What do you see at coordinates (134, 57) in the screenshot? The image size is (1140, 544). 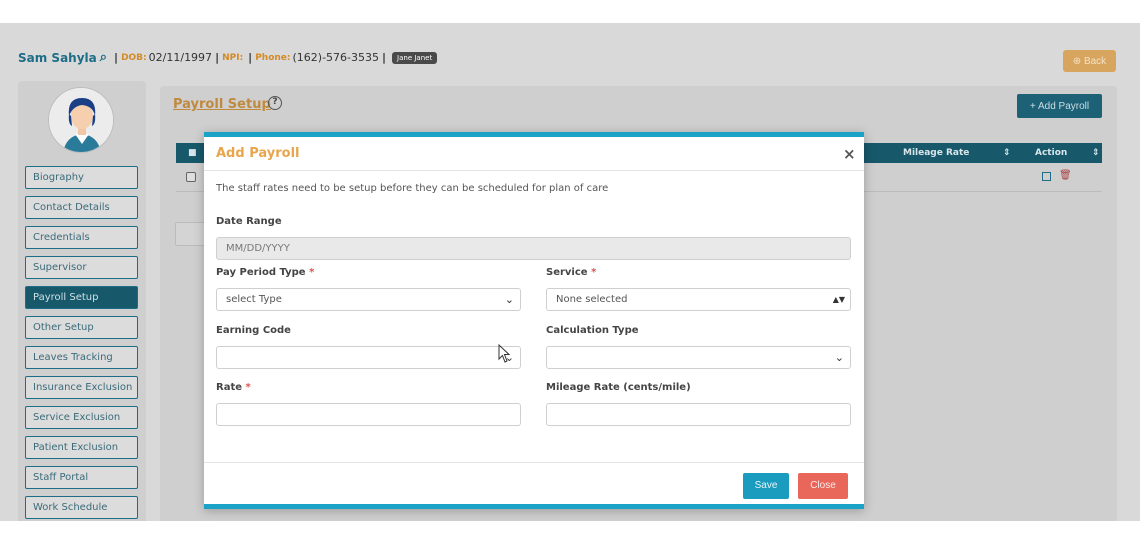 I see `dob-label: DOB:` at bounding box center [134, 57].